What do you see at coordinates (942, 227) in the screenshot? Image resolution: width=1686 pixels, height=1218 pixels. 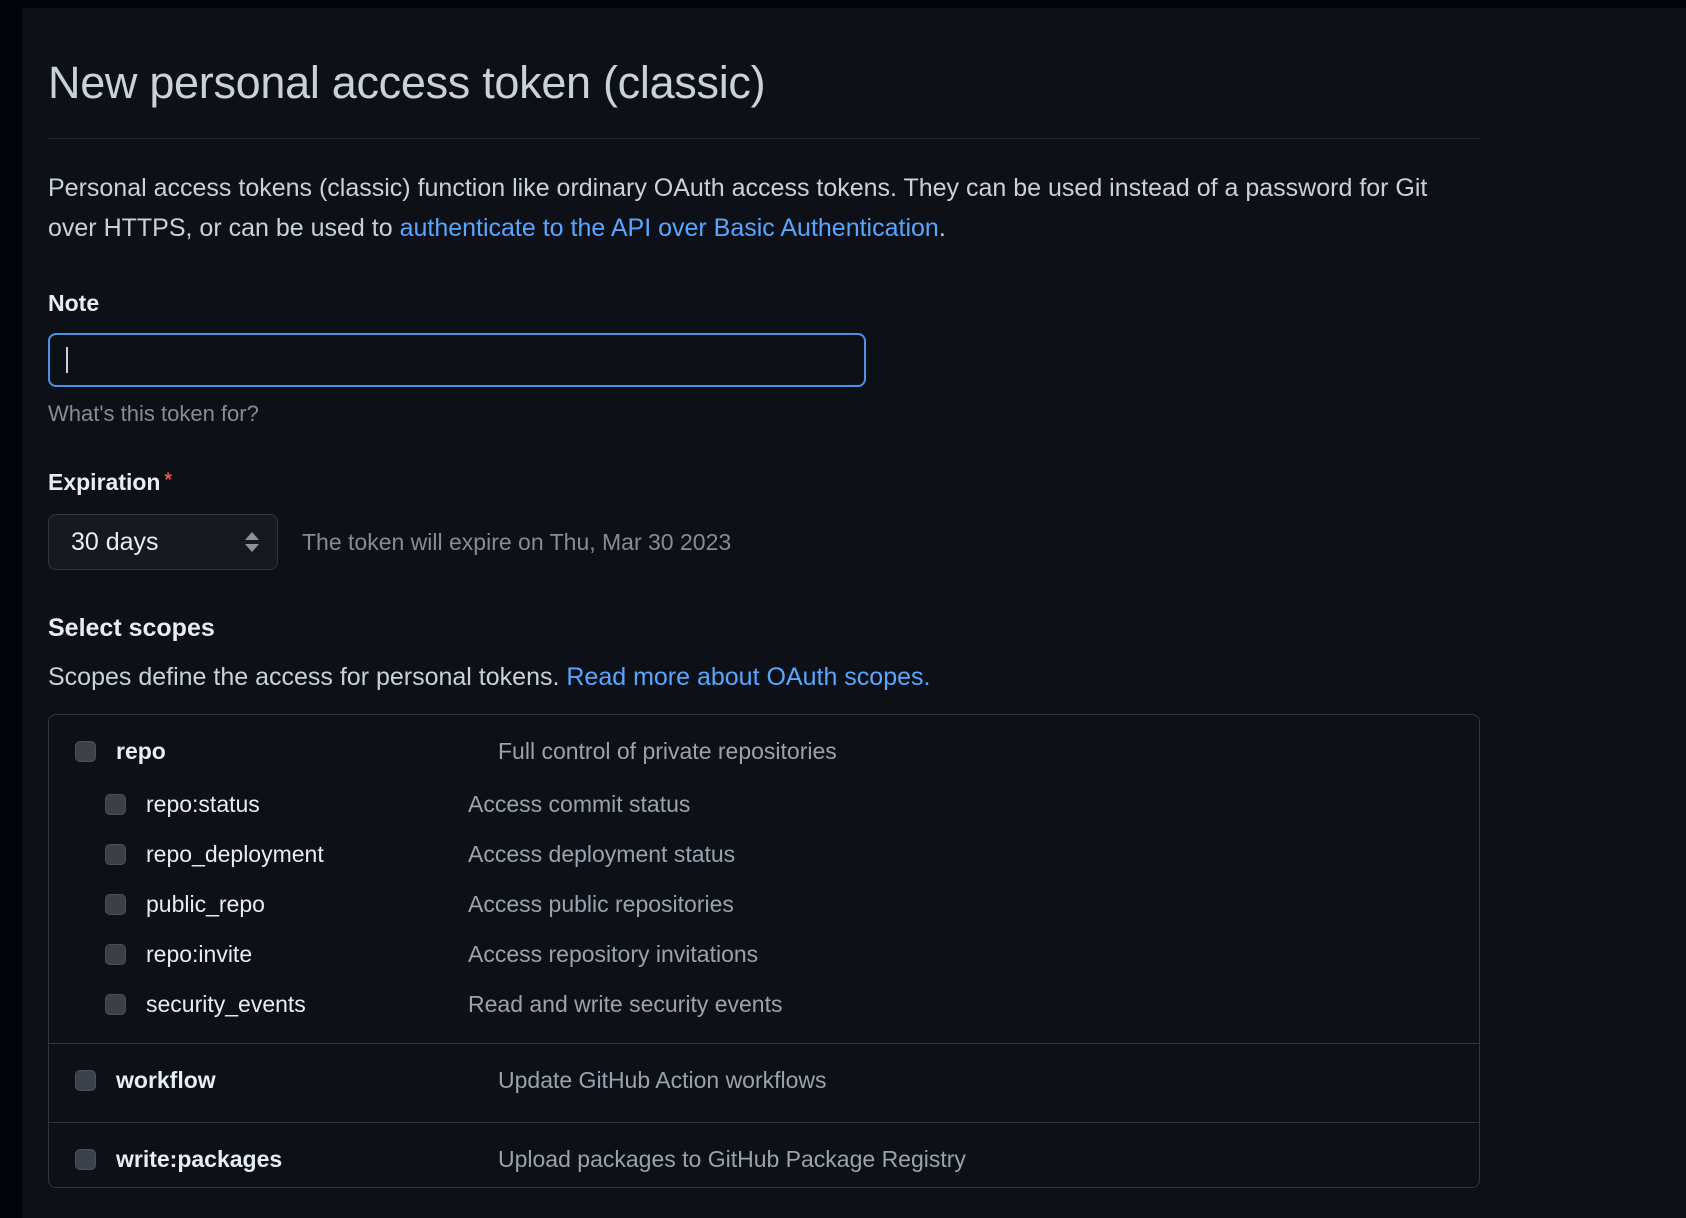 I see `description-text-after: .` at bounding box center [942, 227].